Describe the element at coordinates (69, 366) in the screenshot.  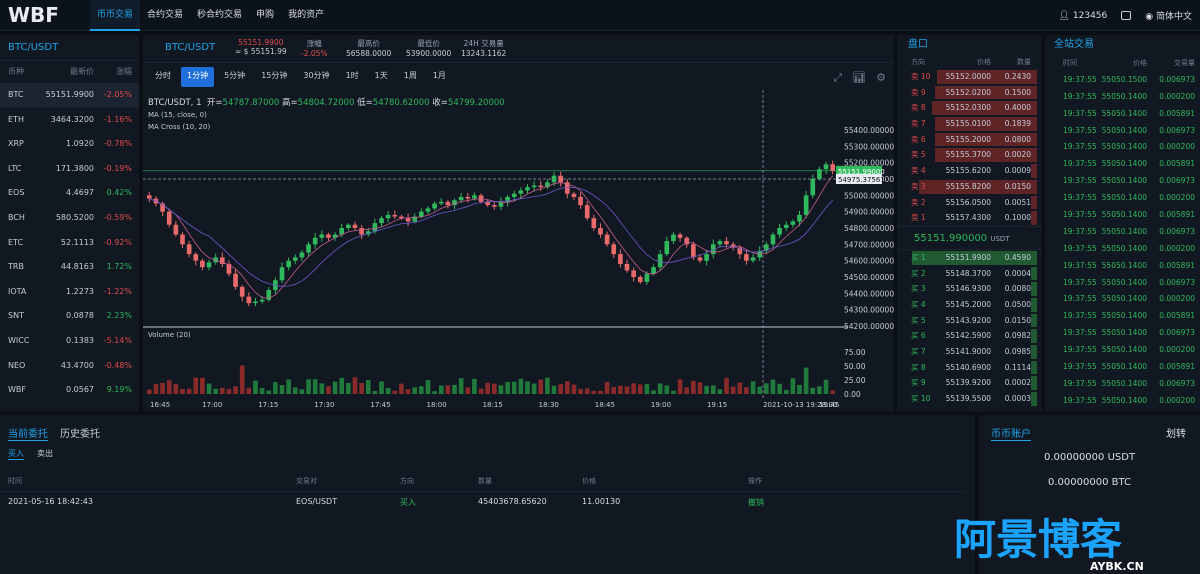
I see `market-row: NEO 43.4700 -0.48%` at that location.